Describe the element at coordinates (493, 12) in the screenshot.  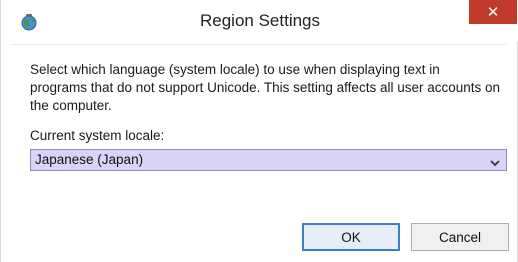
I see `close-button: ✕` at that location.